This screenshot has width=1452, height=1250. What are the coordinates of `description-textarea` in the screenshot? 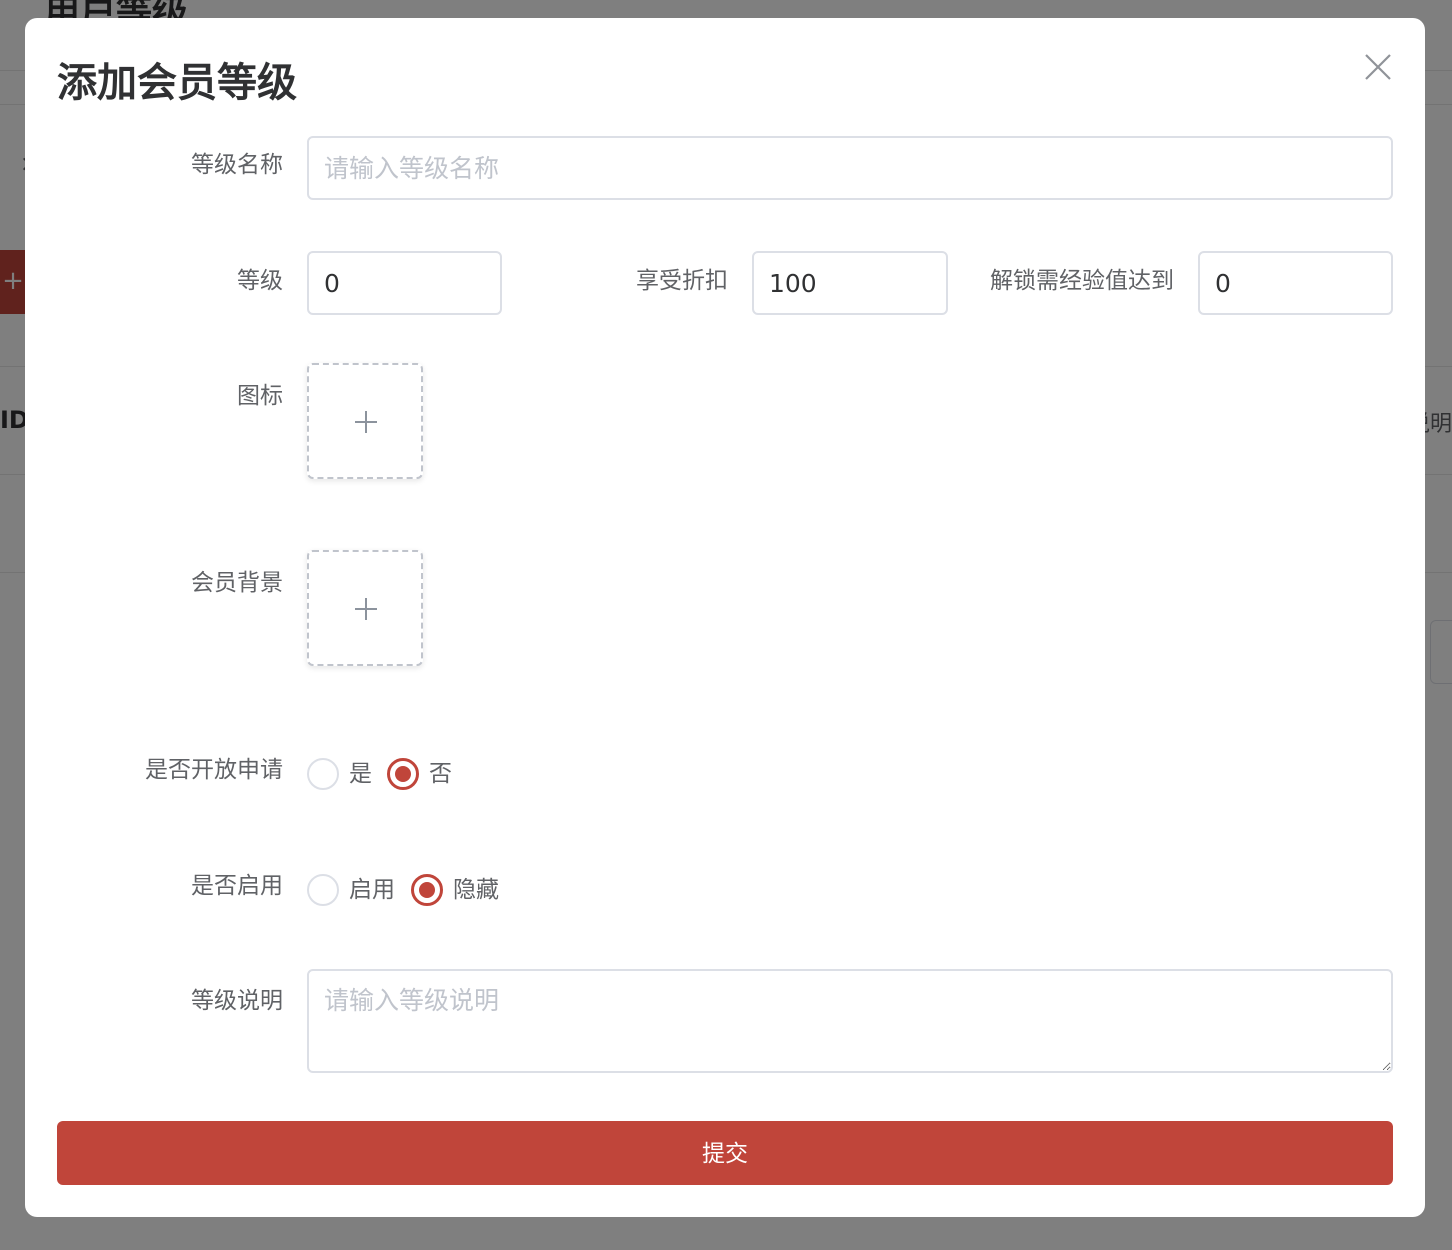 It's located at (850, 1021).